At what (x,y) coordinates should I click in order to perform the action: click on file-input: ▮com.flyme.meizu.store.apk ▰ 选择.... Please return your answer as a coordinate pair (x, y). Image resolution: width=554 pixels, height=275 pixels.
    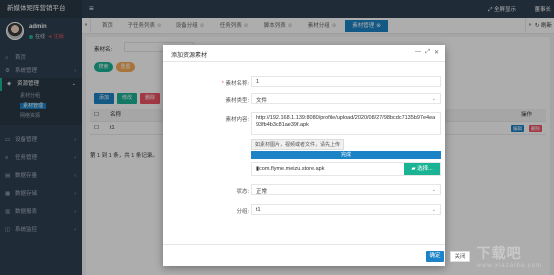
    Looking at the image, I should click on (346, 169).